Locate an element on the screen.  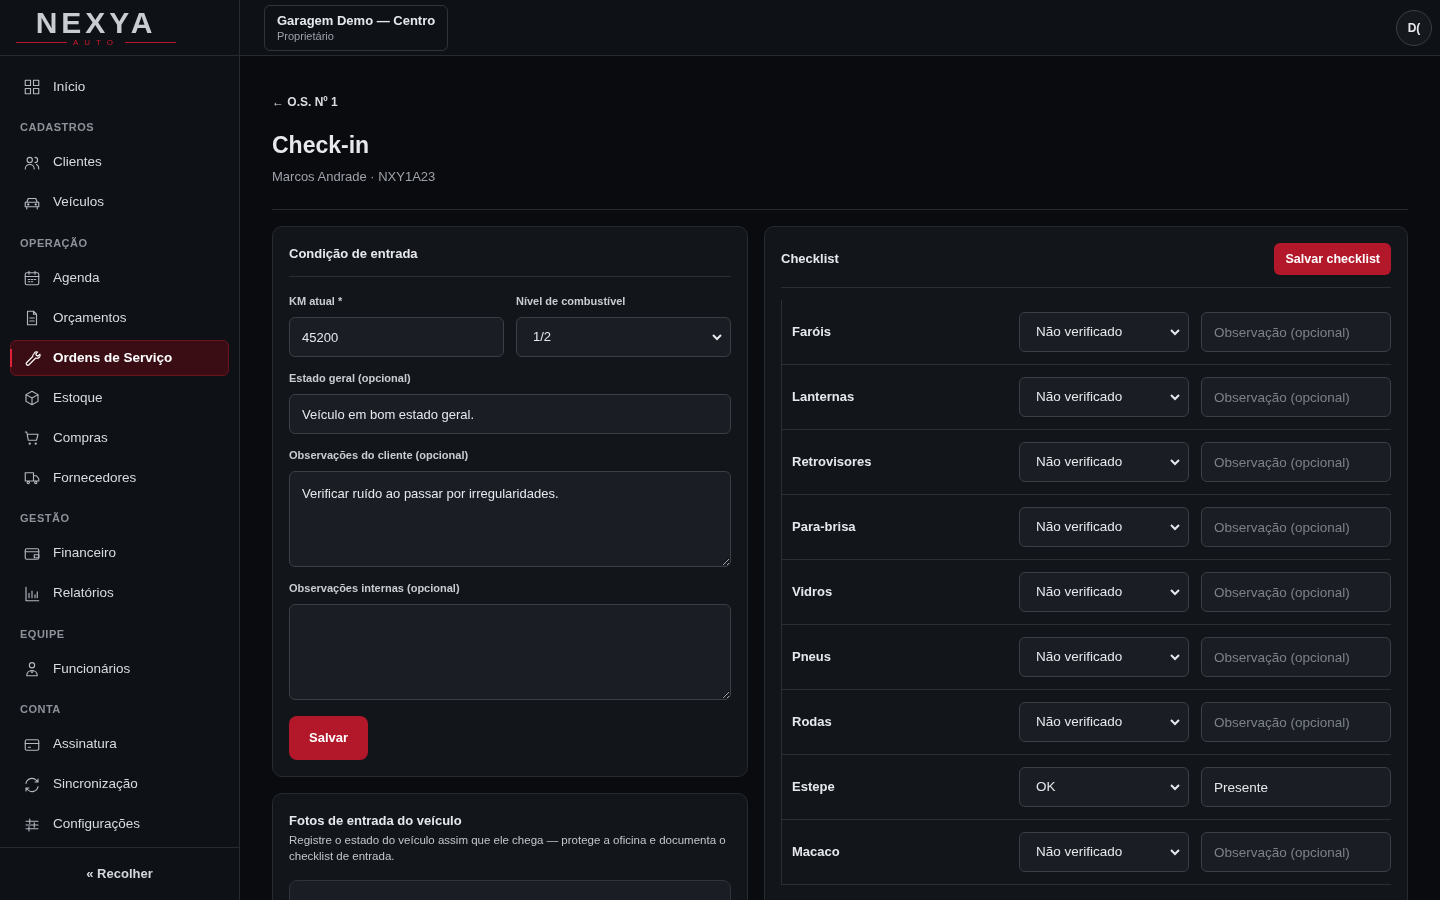
checklist-item-label: Faróis is located at coordinates (812, 332).